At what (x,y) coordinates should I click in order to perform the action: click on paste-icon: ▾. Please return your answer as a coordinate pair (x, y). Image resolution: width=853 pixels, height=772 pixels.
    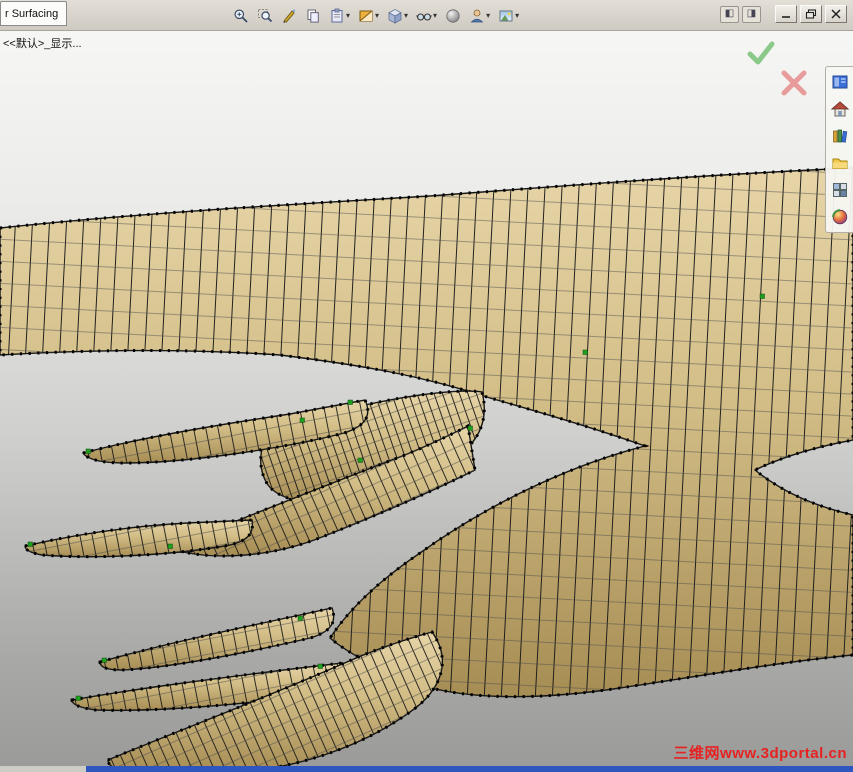
    Looking at the image, I should click on (339, 16).